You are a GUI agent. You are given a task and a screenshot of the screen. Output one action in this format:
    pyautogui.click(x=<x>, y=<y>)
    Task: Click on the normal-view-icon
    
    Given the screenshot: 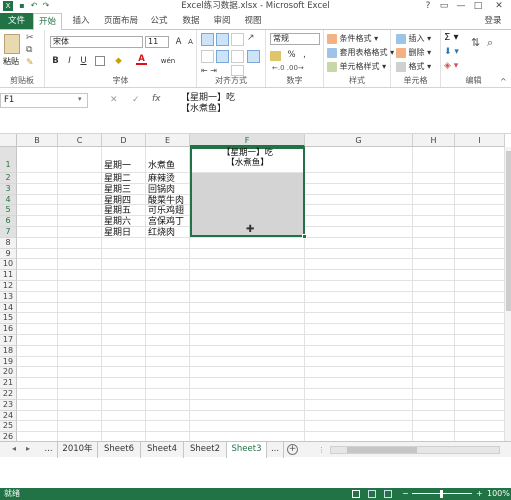 What is the action you would take?
    pyautogui.click(x=356, y=494)
    